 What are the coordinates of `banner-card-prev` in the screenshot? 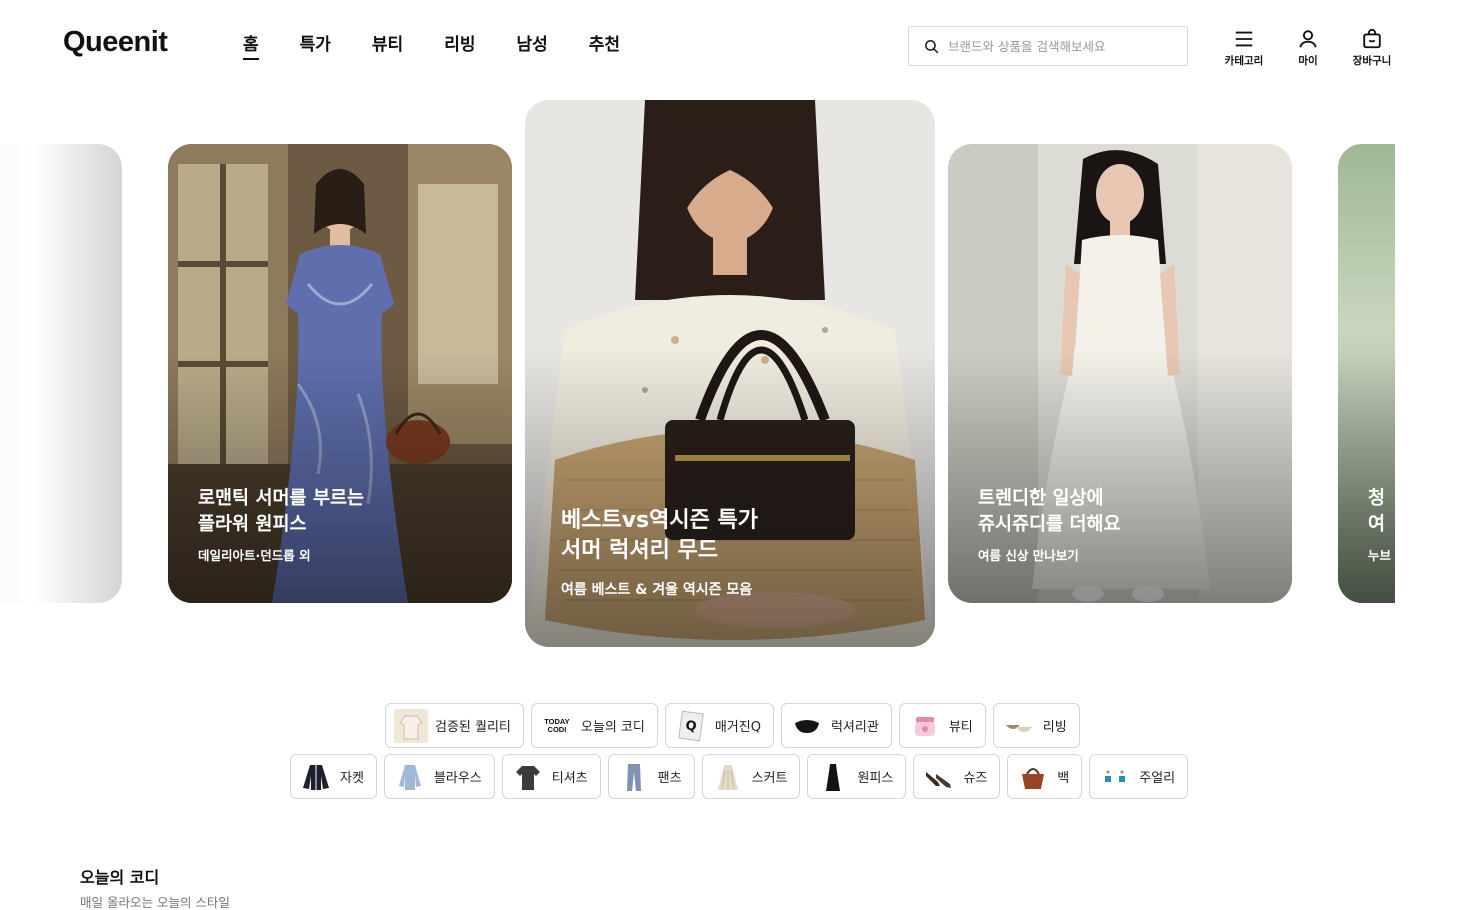 It's located at (61, 373).